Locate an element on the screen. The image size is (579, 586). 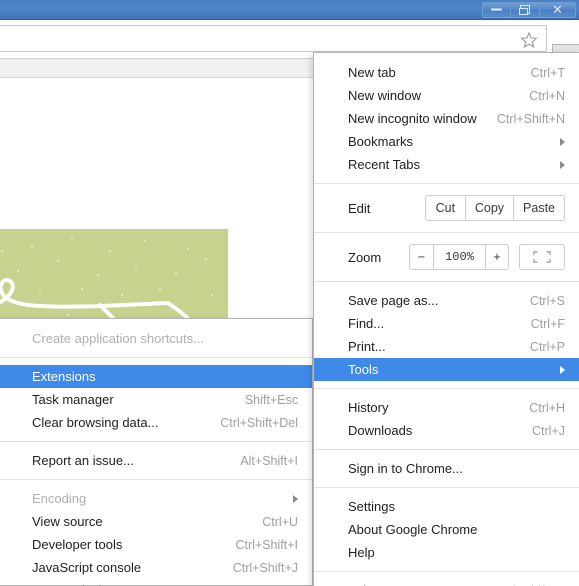
menu-item-label: New incognito window is located at coordinates (412, 118).